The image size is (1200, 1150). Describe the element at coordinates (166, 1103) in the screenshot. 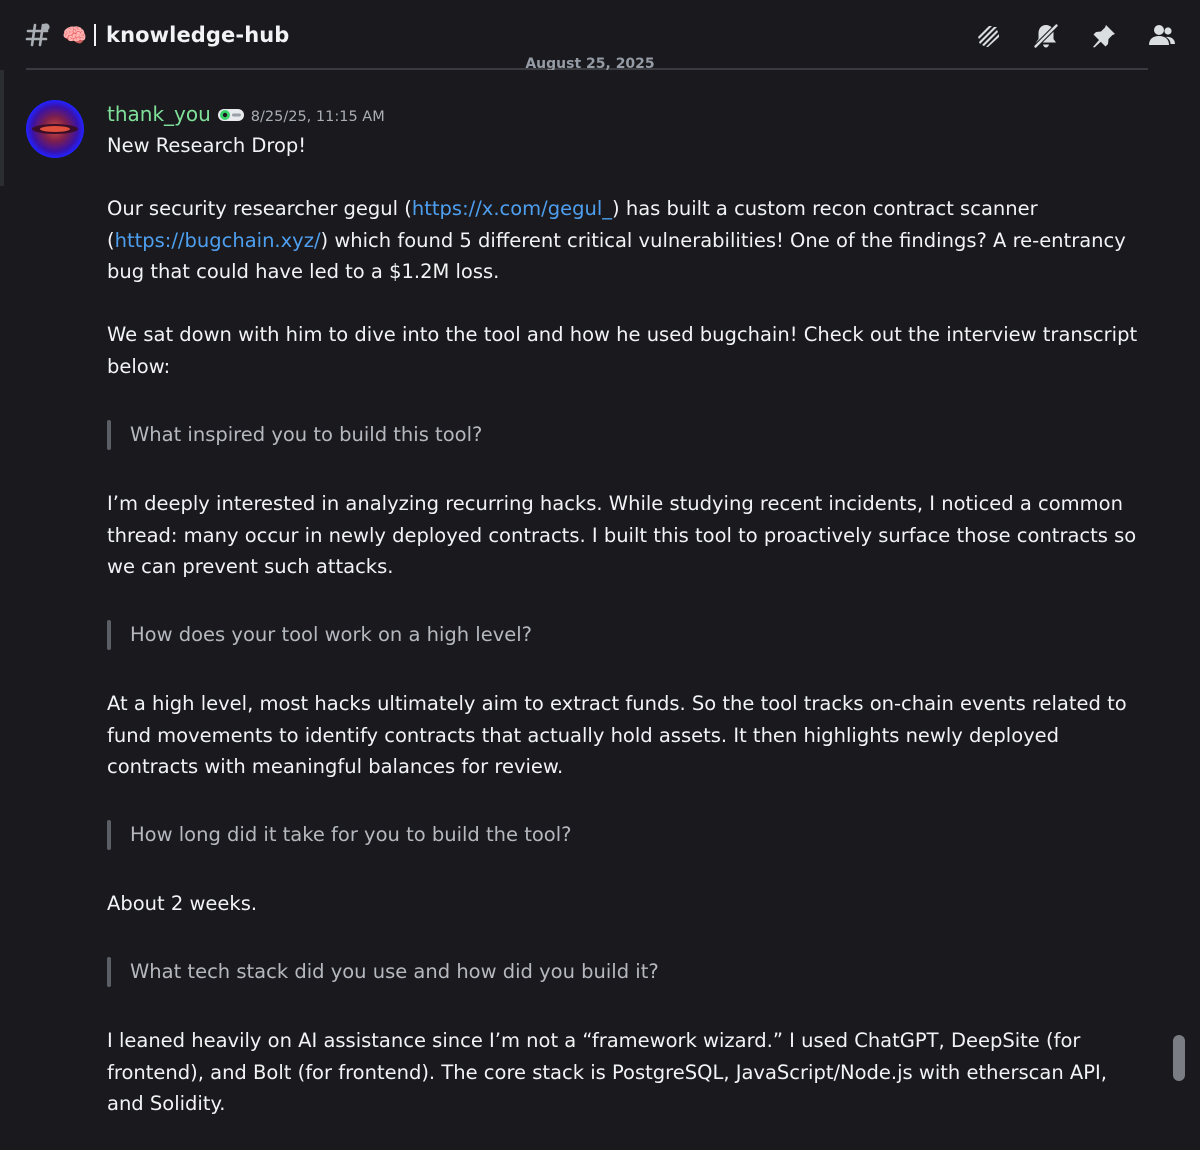

I see `answer-line: and Solidity.` at that location.